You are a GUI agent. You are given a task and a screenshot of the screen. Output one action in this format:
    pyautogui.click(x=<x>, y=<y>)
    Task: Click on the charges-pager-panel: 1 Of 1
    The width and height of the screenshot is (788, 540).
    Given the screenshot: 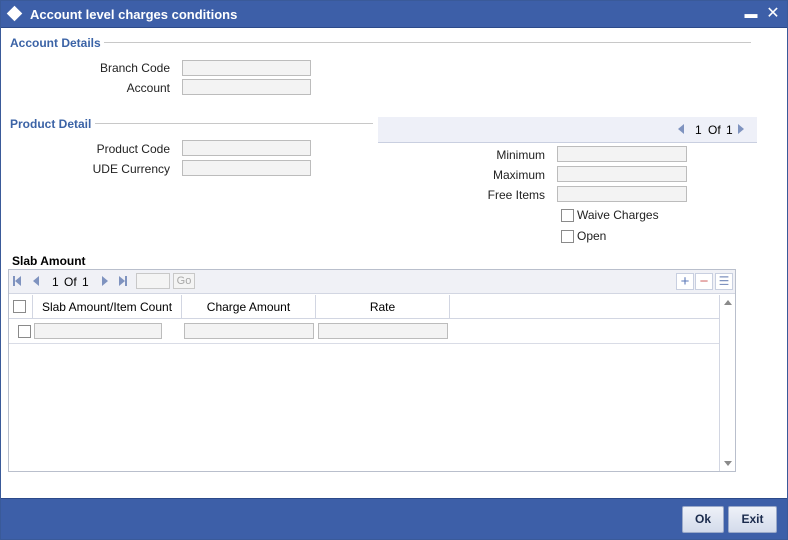 What is the action you would take?
    pyautogui.click(x=567, y=130)
    